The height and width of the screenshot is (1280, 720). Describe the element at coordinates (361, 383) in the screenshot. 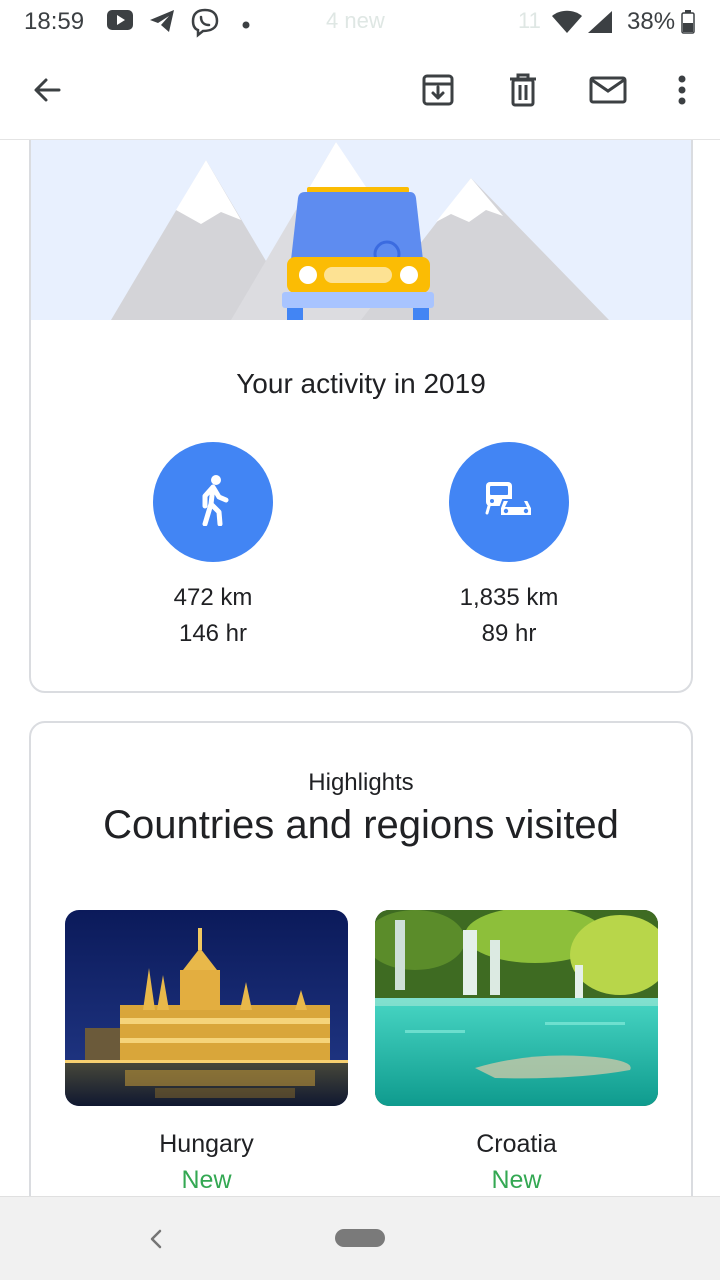

I see `activity-title: Your activity in 2019` at that location.